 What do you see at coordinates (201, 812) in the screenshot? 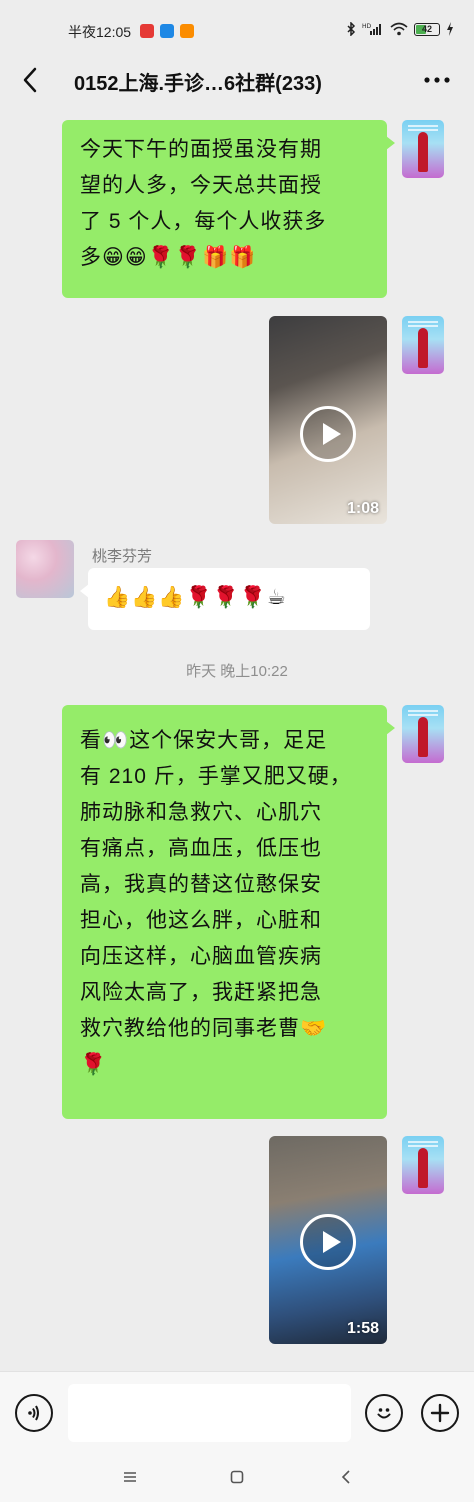
I see `message-line: 肺动脉和急救穴、心肌穴` at bounding box center [201, 812].